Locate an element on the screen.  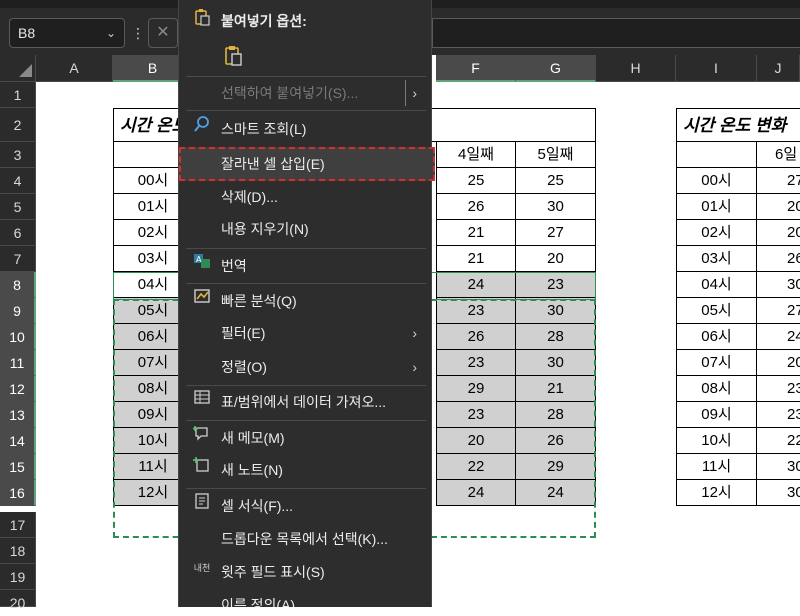
table1-day4-cell: 29 is located at coordinates (476, 389).